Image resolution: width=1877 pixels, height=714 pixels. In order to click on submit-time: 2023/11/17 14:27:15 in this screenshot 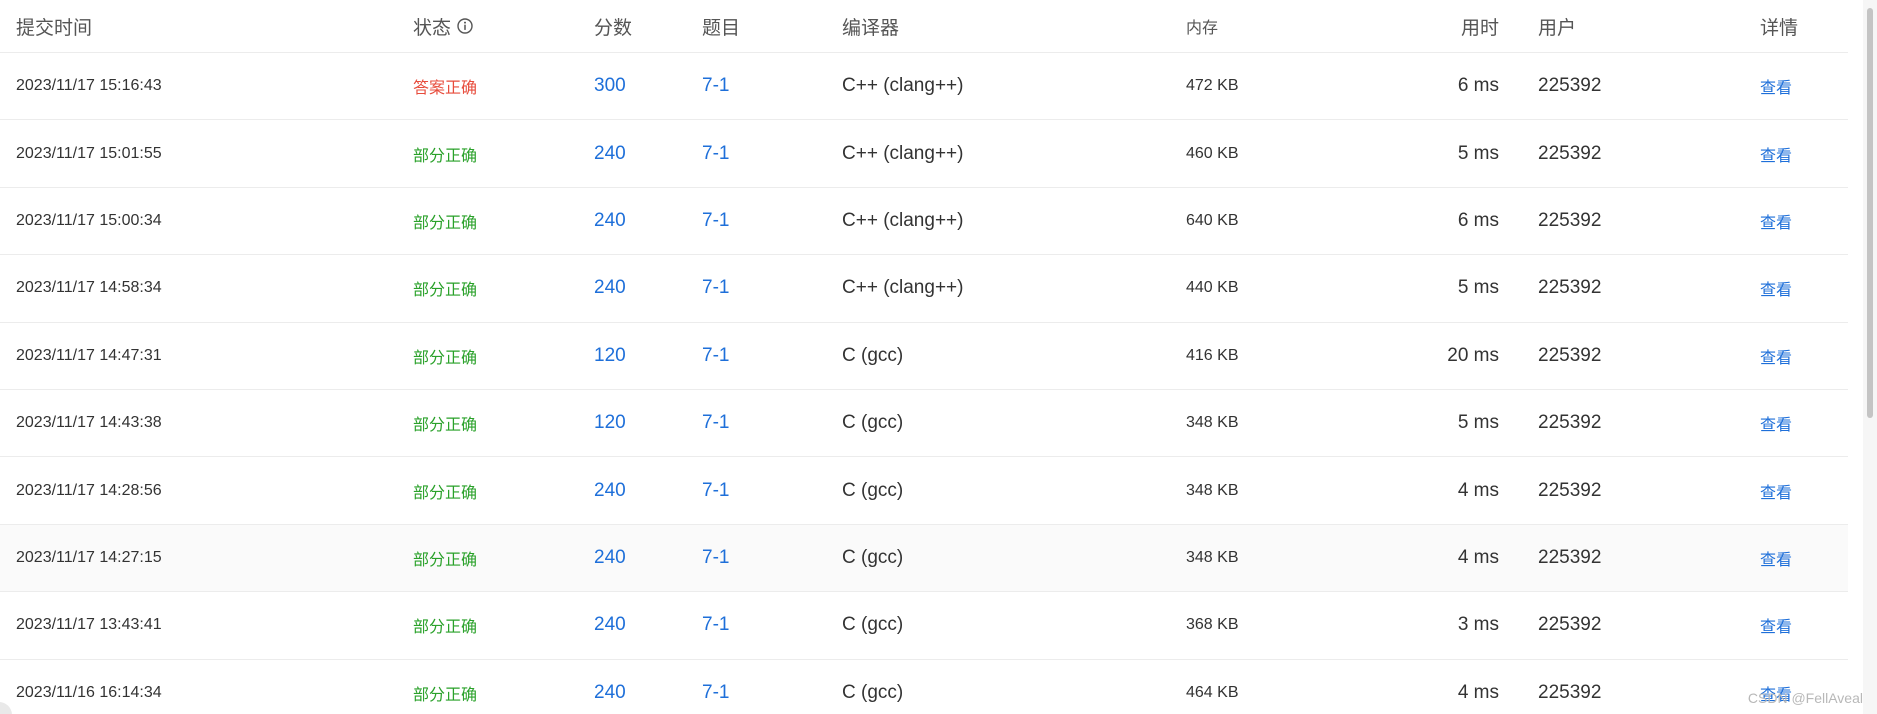, I will do `click(89, 557)`.